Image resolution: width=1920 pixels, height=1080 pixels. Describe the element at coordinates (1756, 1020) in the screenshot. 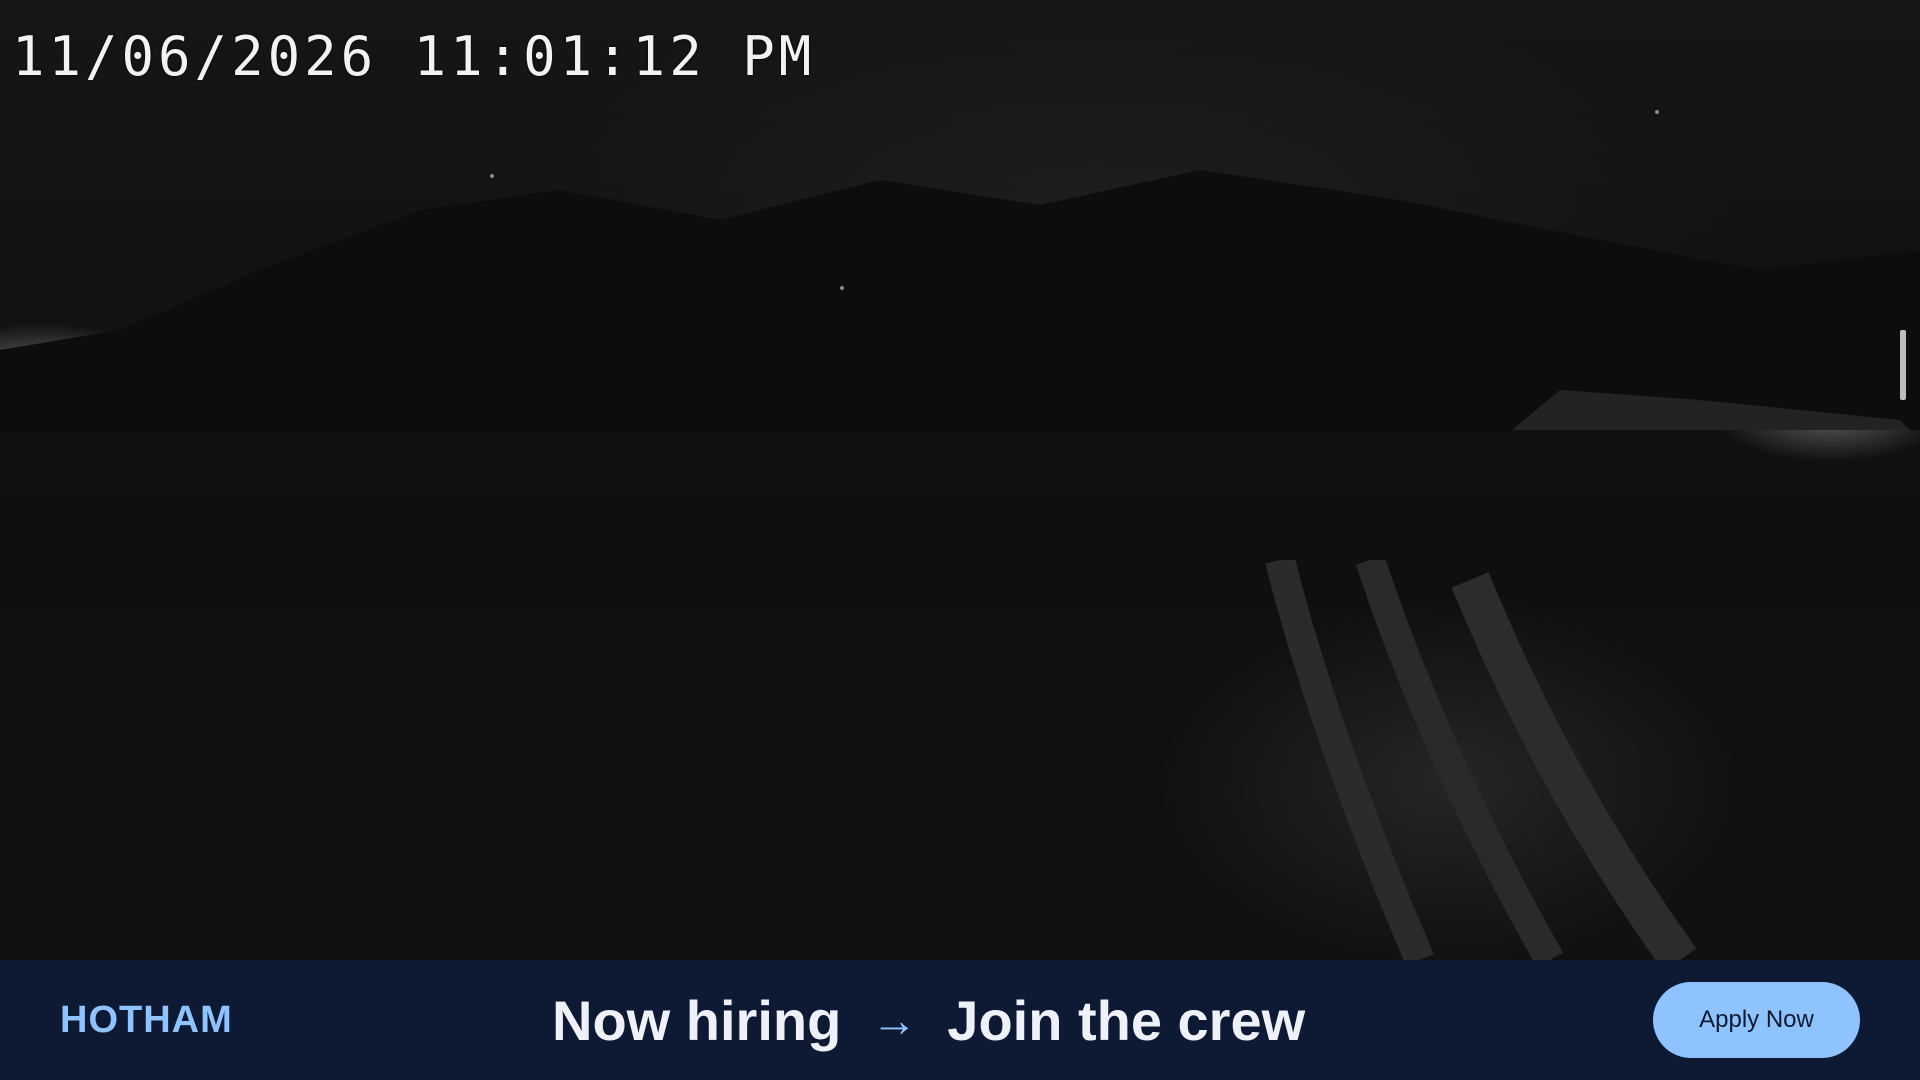

I see `apply-now-button: Apply Now` at that location.